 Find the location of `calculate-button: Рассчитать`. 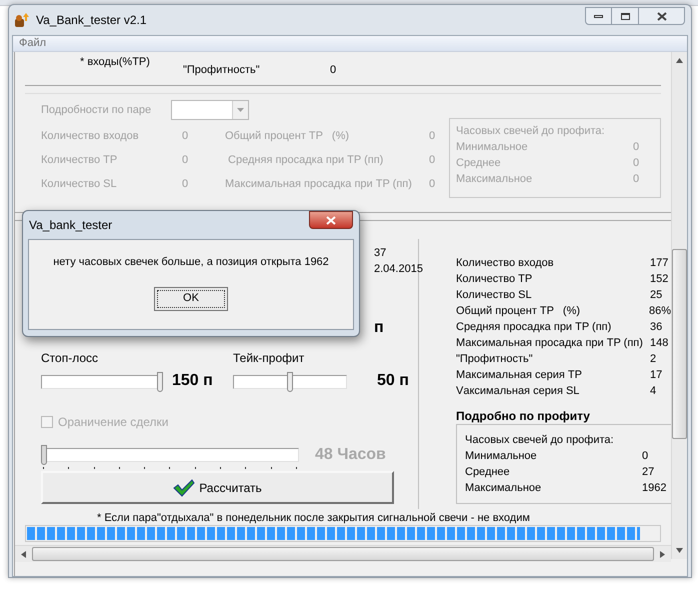

calculate-button: Рассчитать is located at coordinates (217, 487).